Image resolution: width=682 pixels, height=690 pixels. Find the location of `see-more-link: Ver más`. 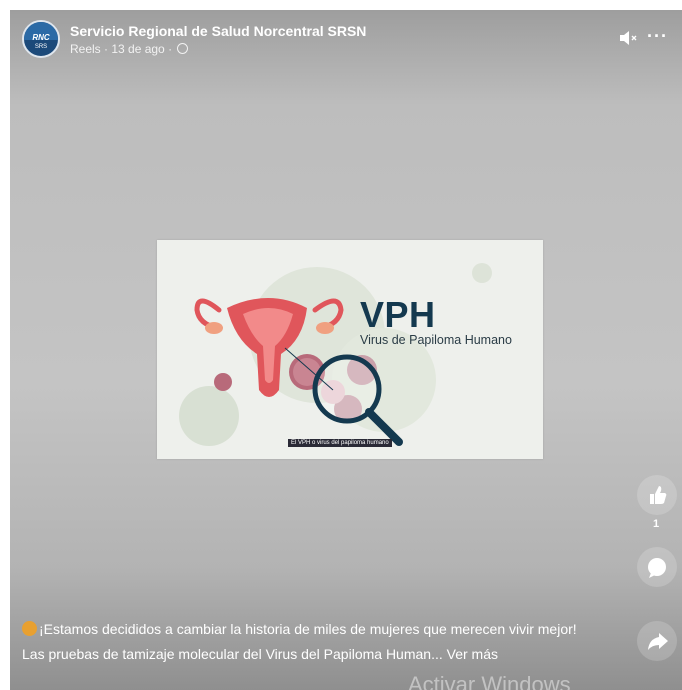

see-more-link: Ver más is located at coordinates (472, 654).